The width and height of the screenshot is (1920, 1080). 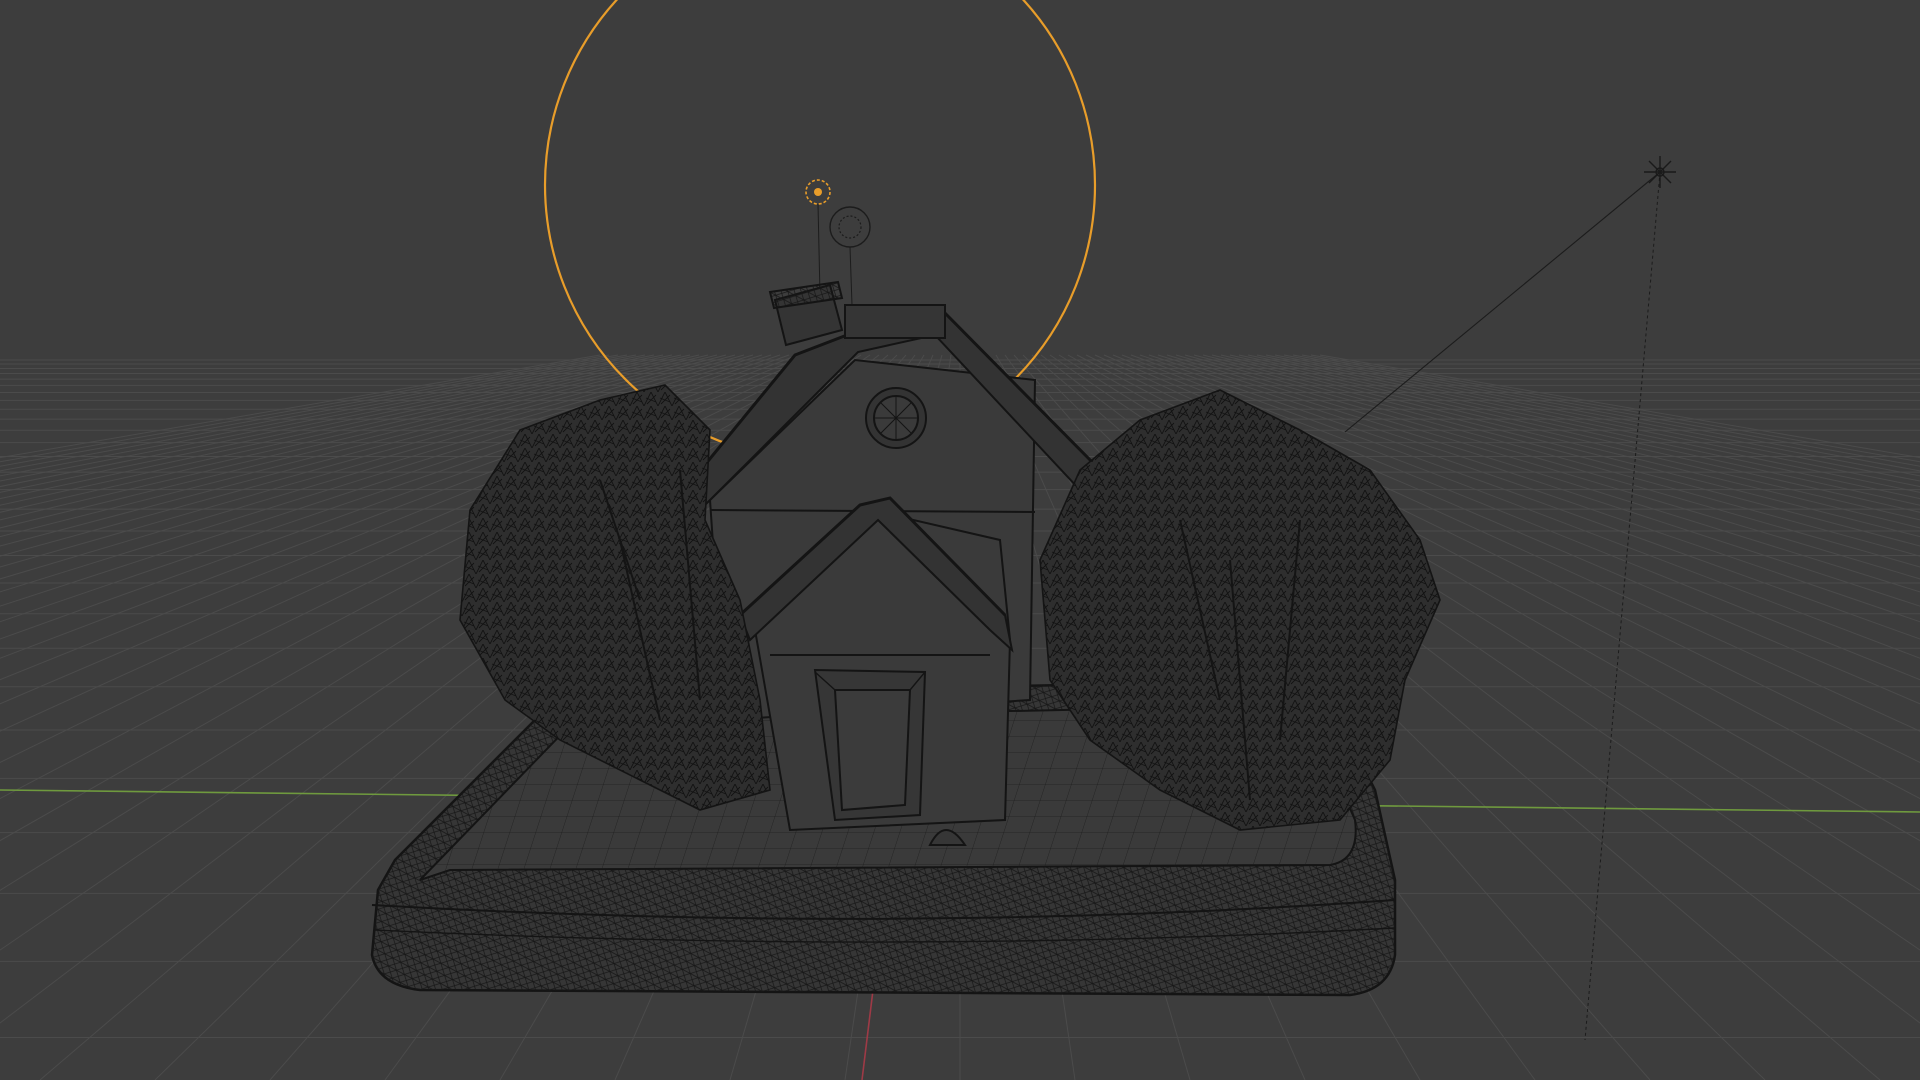 I want to click on y-axis-line, so click(x=867, y=1034).